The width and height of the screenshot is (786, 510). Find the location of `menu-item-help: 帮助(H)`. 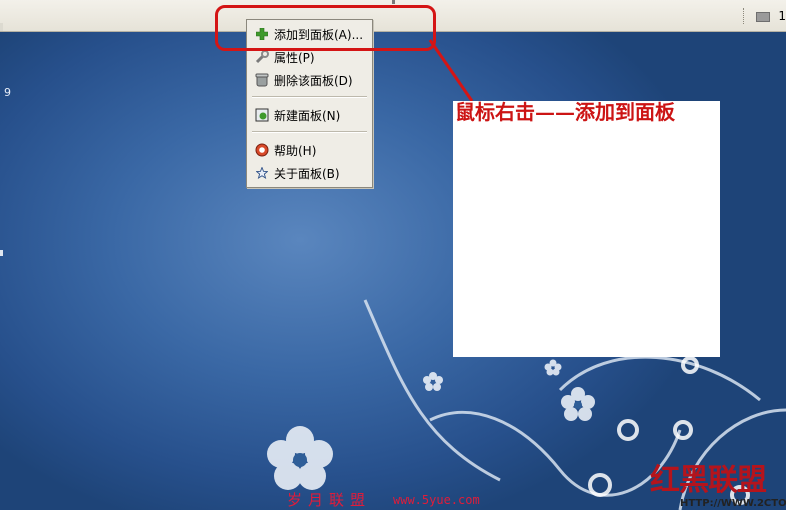

menu-item-help: 帮助(H) is located at coordinates (309, 150).